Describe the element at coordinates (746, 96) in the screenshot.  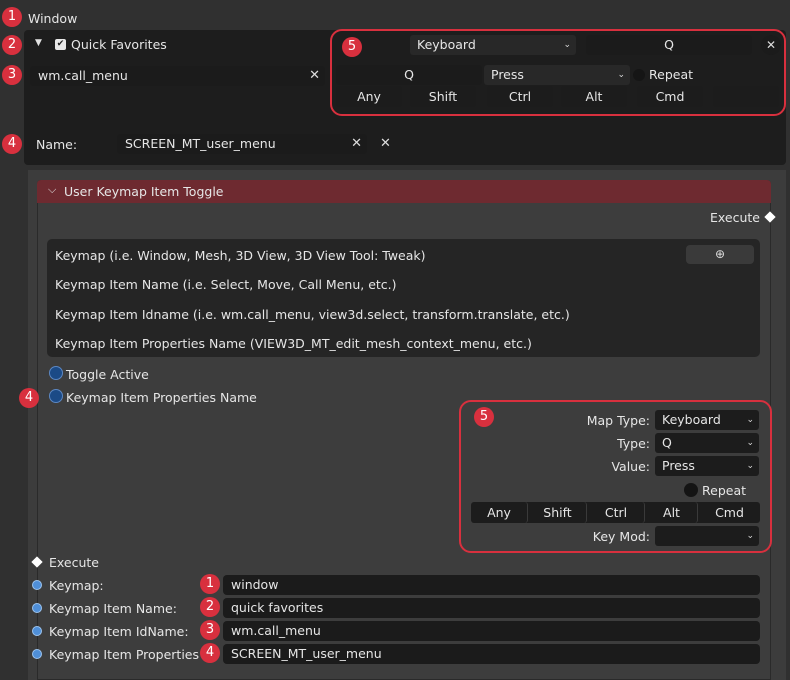
I see `key-modifier-field` at that location.